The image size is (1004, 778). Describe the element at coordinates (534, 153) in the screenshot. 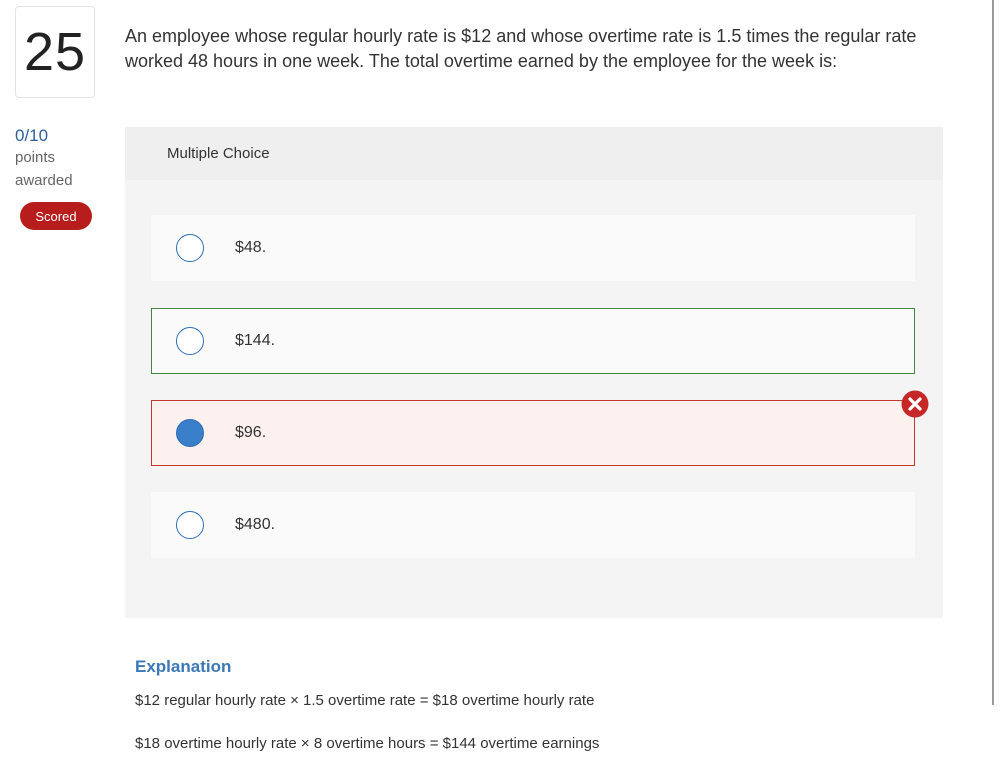

I see `panel-title: Multiple Choice` at that location.